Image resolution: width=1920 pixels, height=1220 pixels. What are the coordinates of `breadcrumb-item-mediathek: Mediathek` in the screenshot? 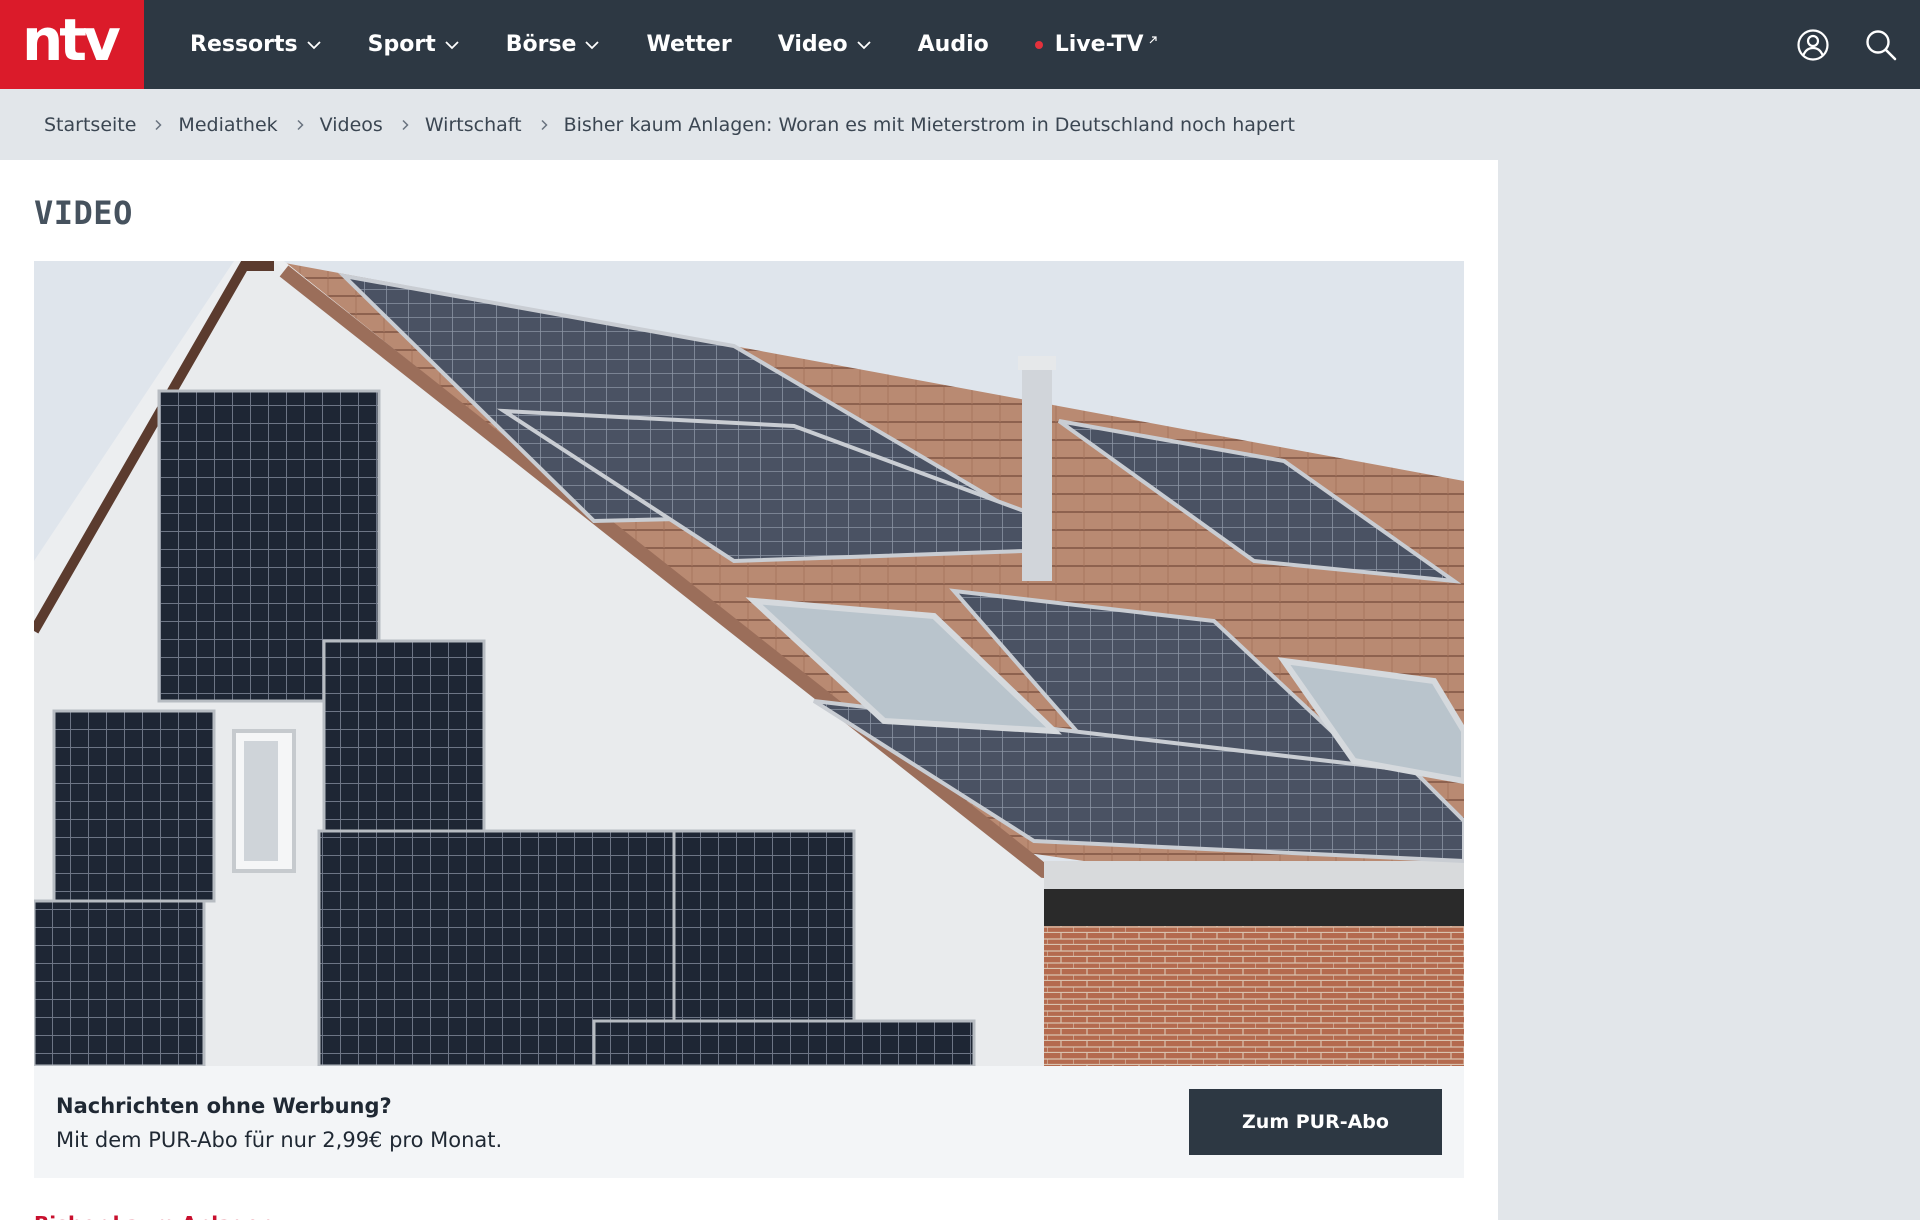 It's located at (227, 125).